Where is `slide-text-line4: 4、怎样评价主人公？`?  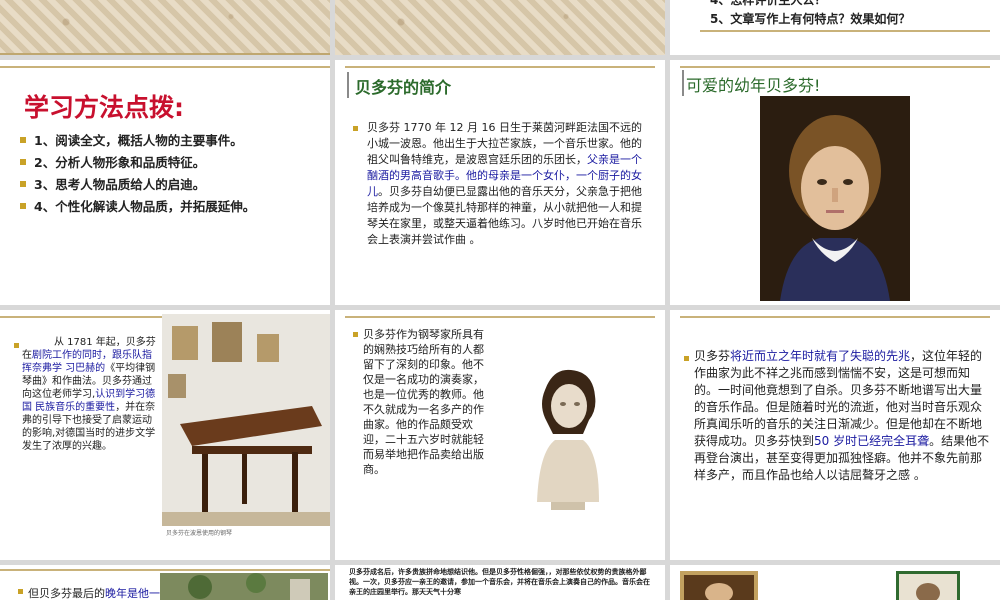
slide-text-line4: 4、怎样评价主人公？ is located at coordinates (768, 3).